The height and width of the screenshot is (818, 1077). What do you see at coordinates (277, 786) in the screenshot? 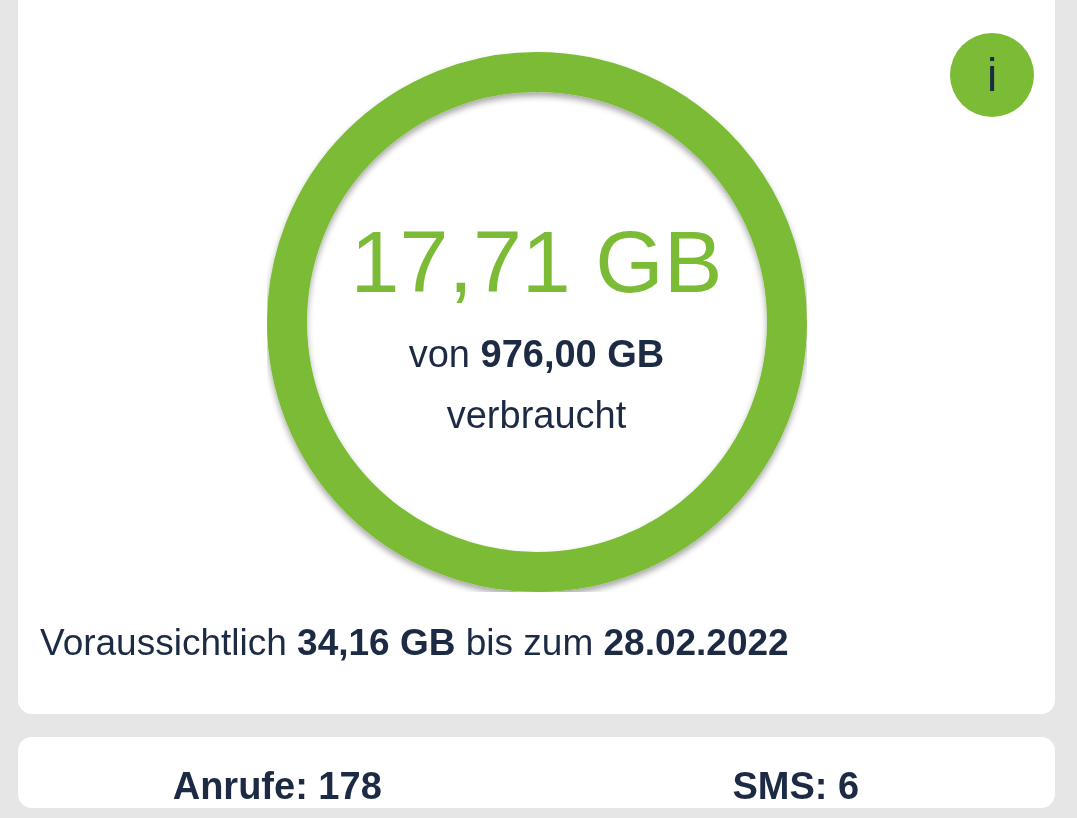
I see `stat-label: Anrufe: 178` at bounding box center [277, 786].